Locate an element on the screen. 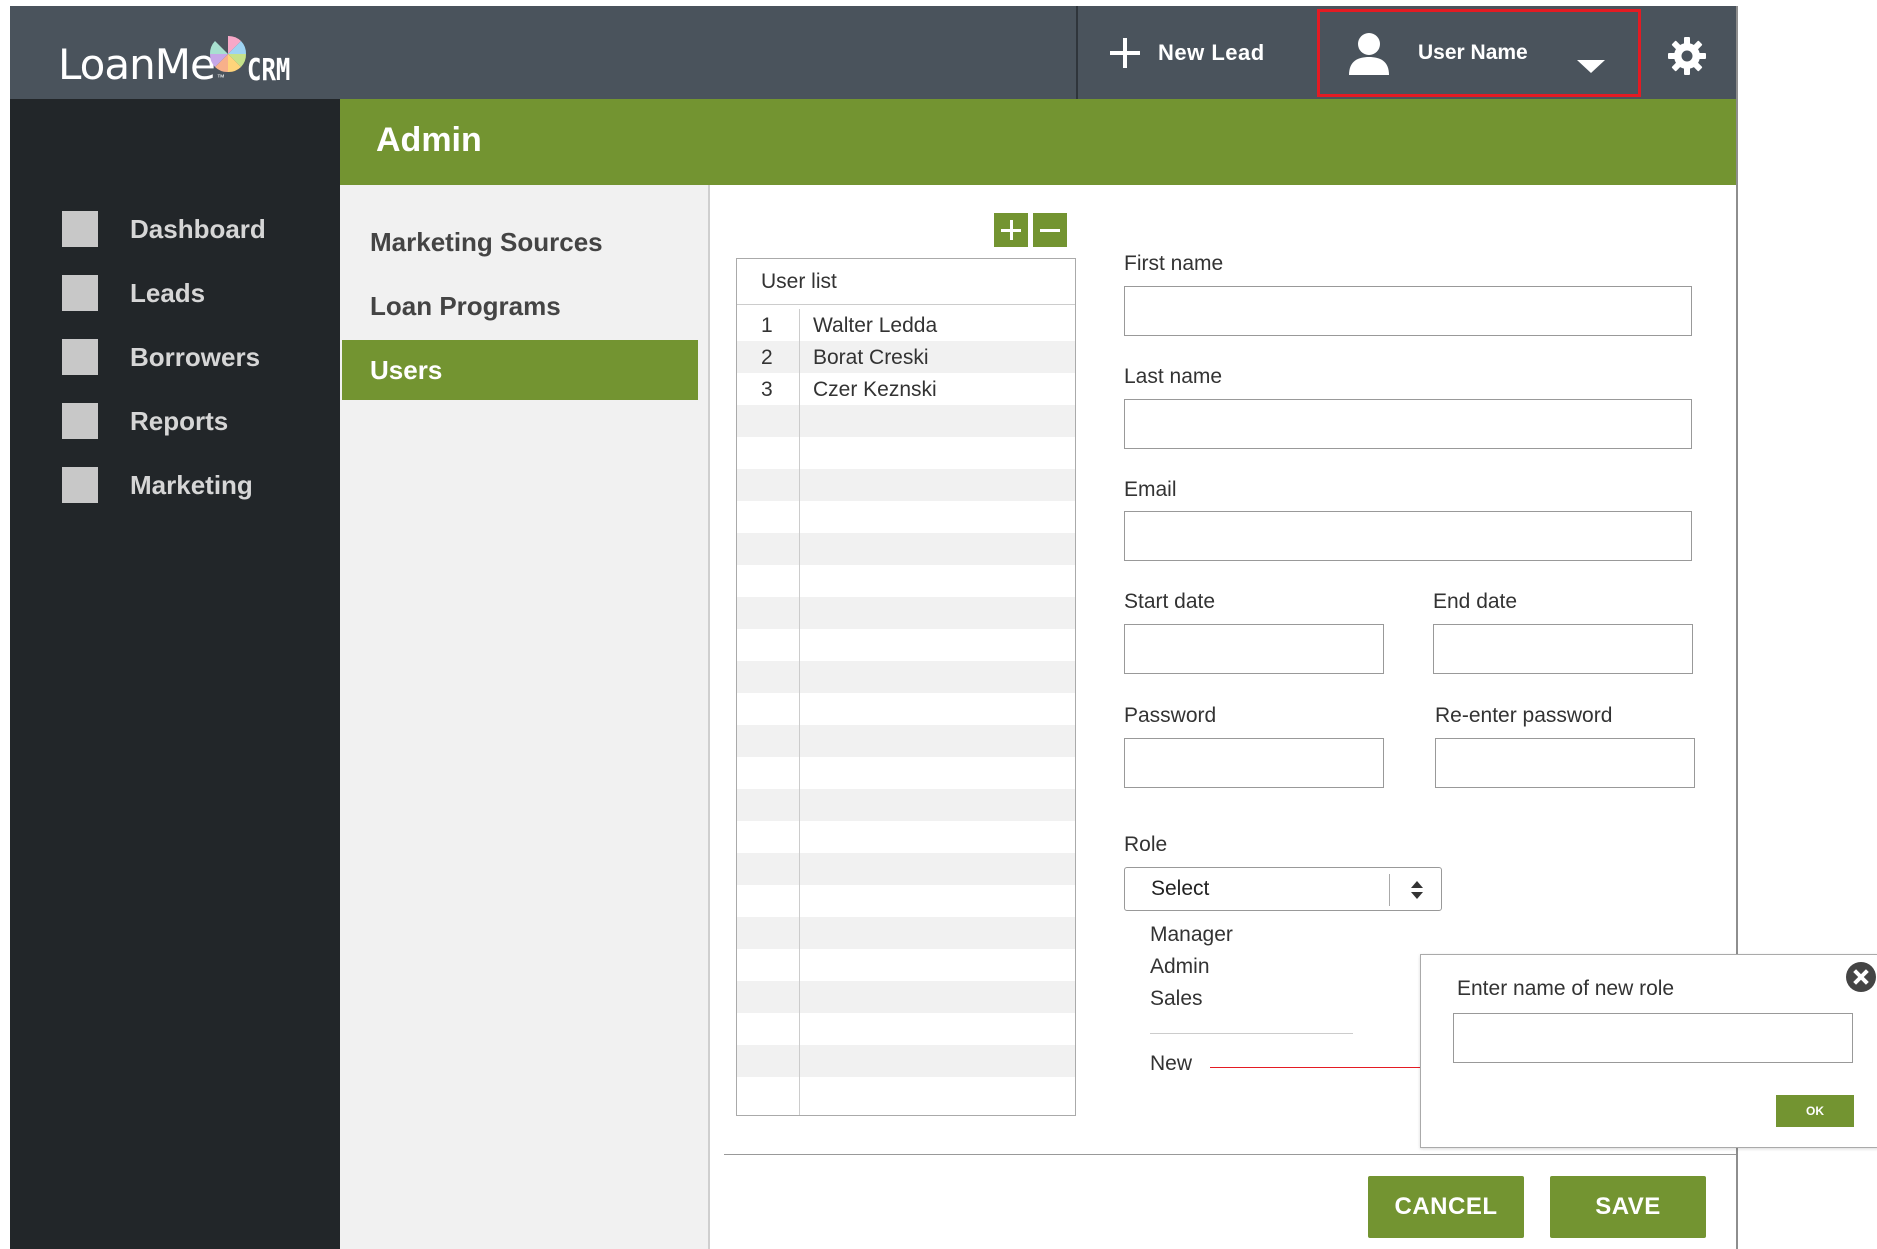  sidebar-item-label: Leads is located at coordinates (168, 292).